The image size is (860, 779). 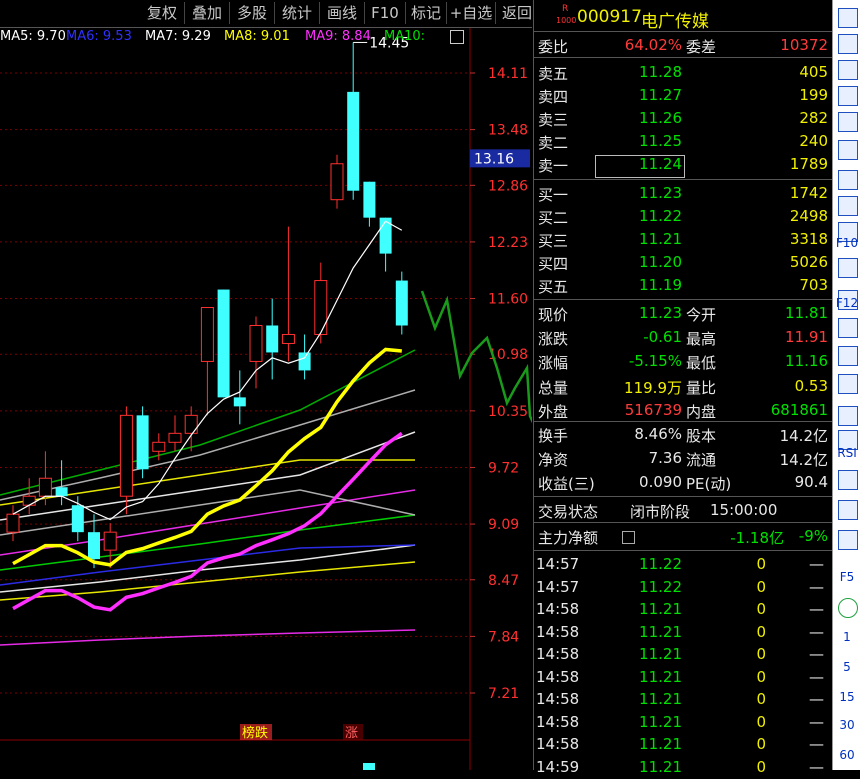 I want to click on toolbar-button-0: 复权, so click(x=162, y=13).